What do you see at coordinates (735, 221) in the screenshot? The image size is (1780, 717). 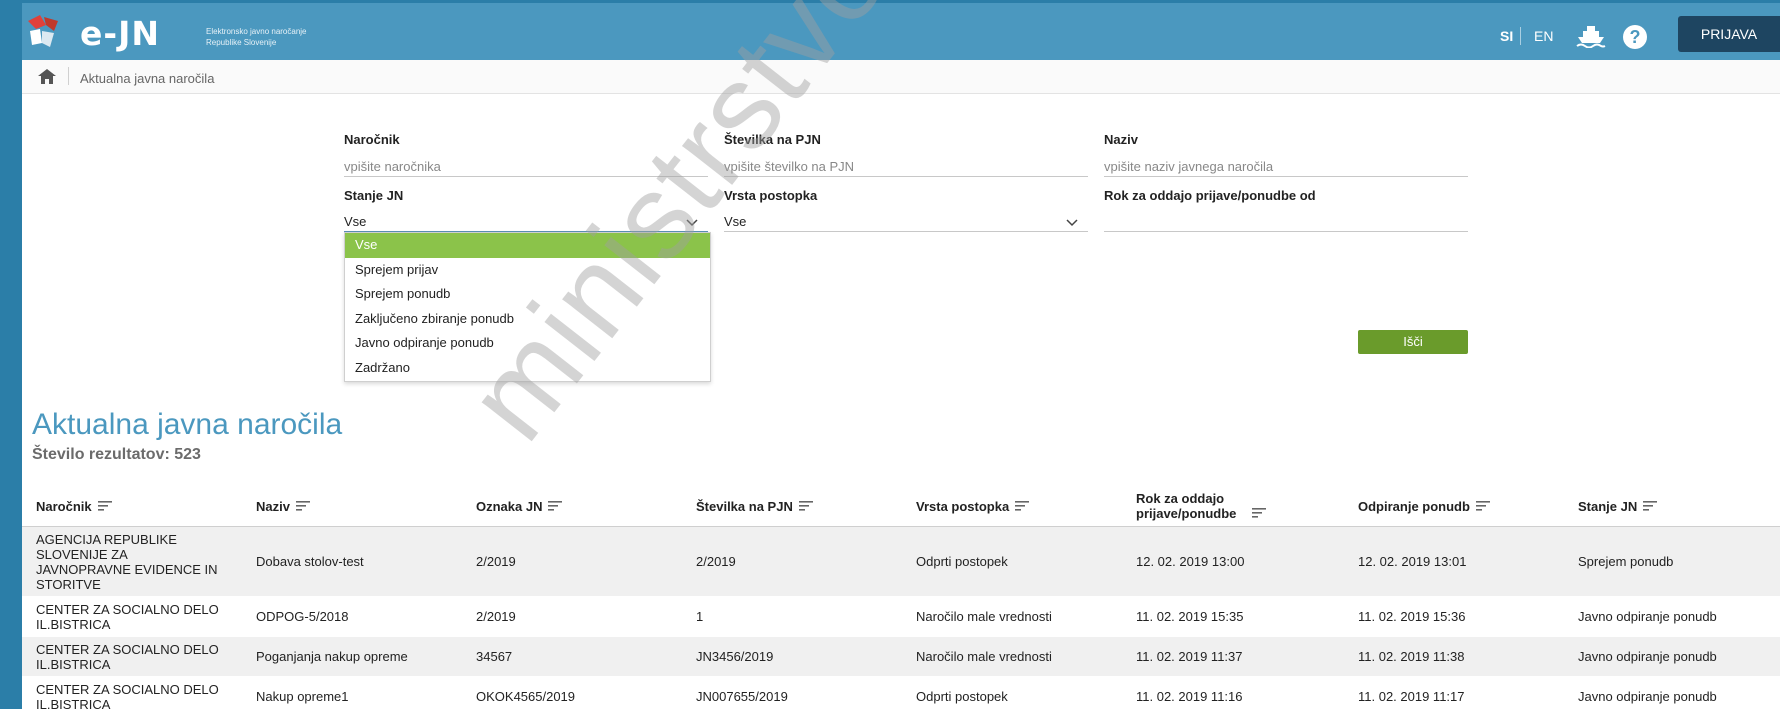 I see `vrsta-select-value: Vse` at bounding box center [735, 221].